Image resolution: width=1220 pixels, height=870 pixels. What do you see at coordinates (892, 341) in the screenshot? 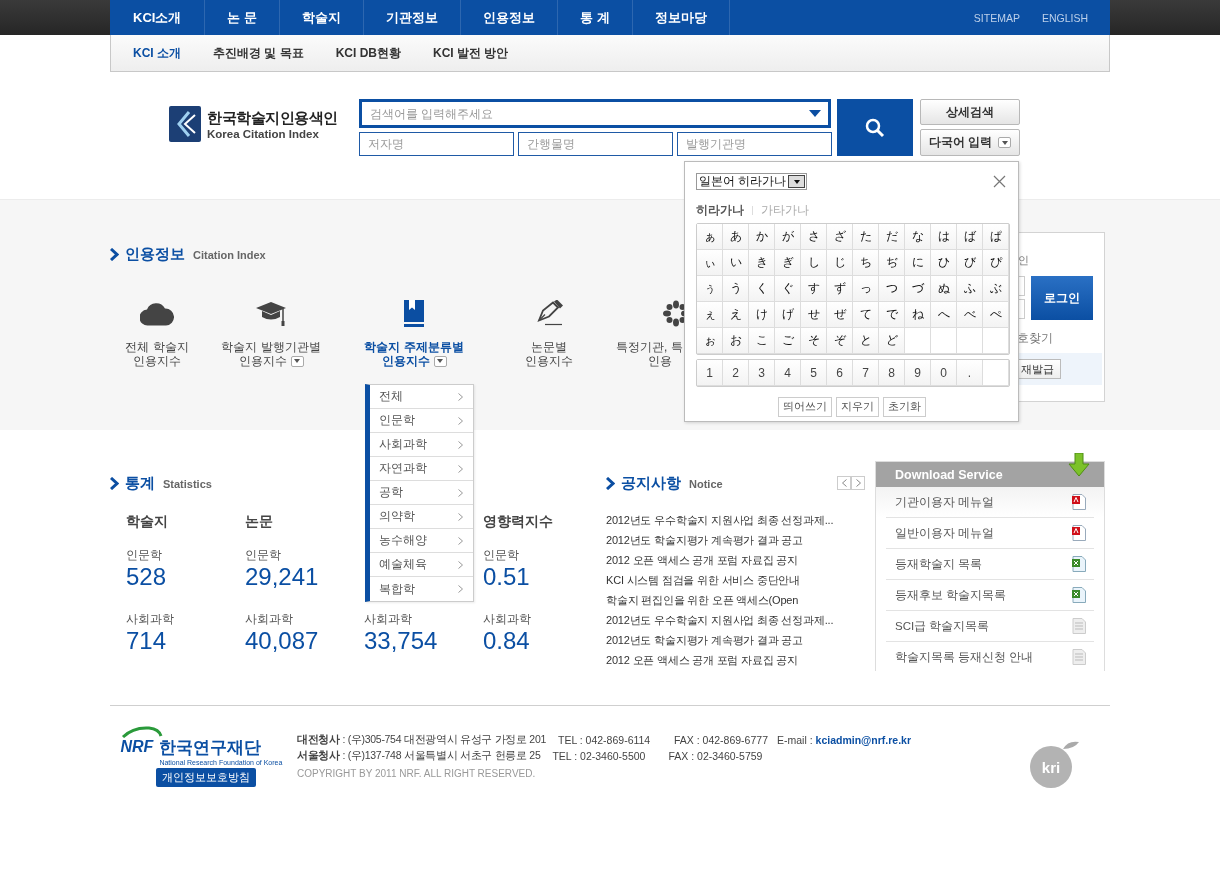
I see `key: ど` at bounding box center [892, 341].